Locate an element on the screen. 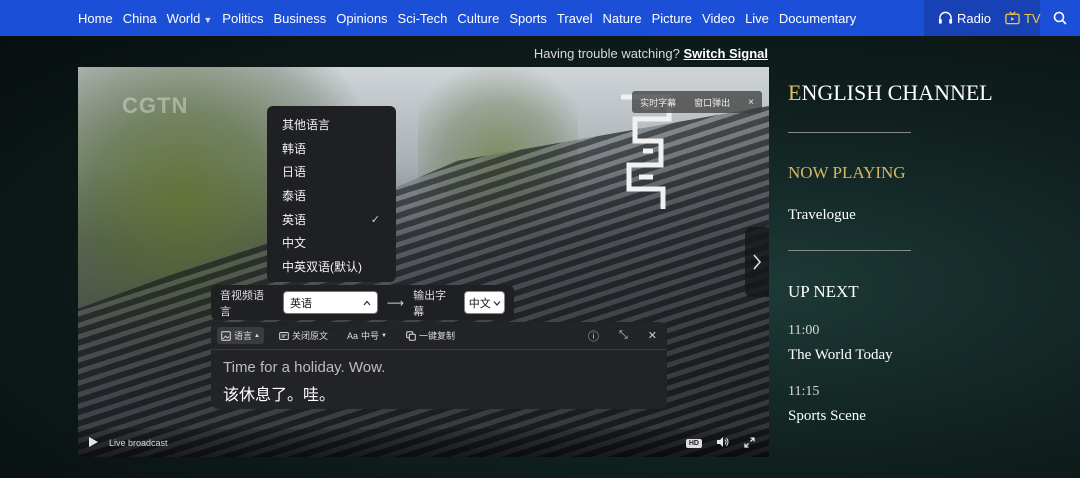  nav-travel: Travel is located at coordinates (575, 18).